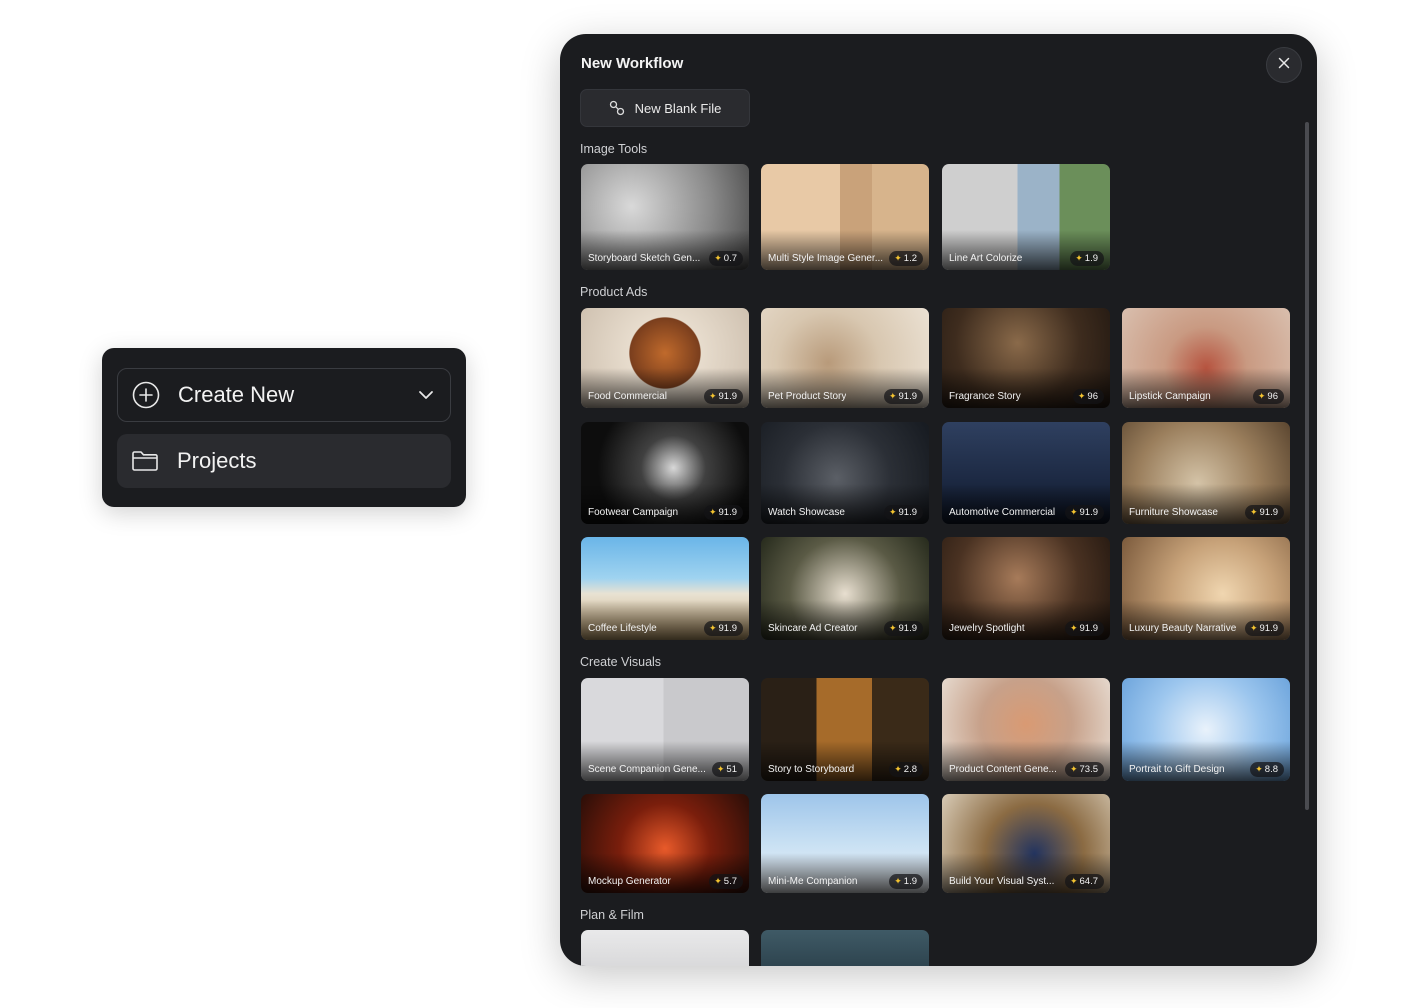 The height and width of the screenshot is (1008, 1425). I want to click on workflow-card: Skincare Ad Creator ✦ 91.9, so click(845, 588).